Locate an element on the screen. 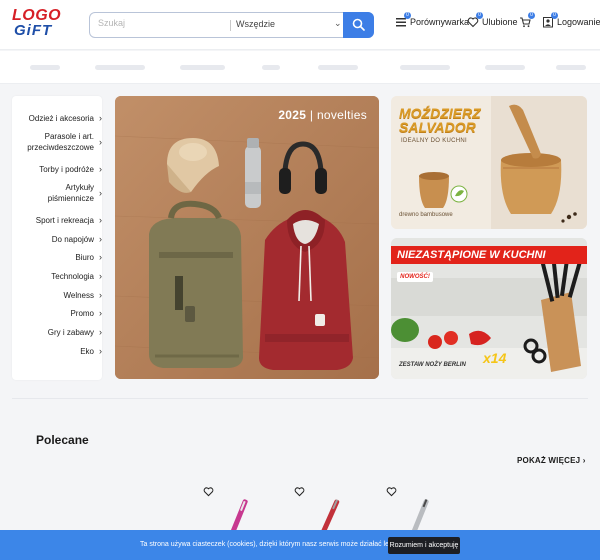 This screenshot has height=560, width=600. category-item: Torby i podróże › is located at coordinates (70, 169).